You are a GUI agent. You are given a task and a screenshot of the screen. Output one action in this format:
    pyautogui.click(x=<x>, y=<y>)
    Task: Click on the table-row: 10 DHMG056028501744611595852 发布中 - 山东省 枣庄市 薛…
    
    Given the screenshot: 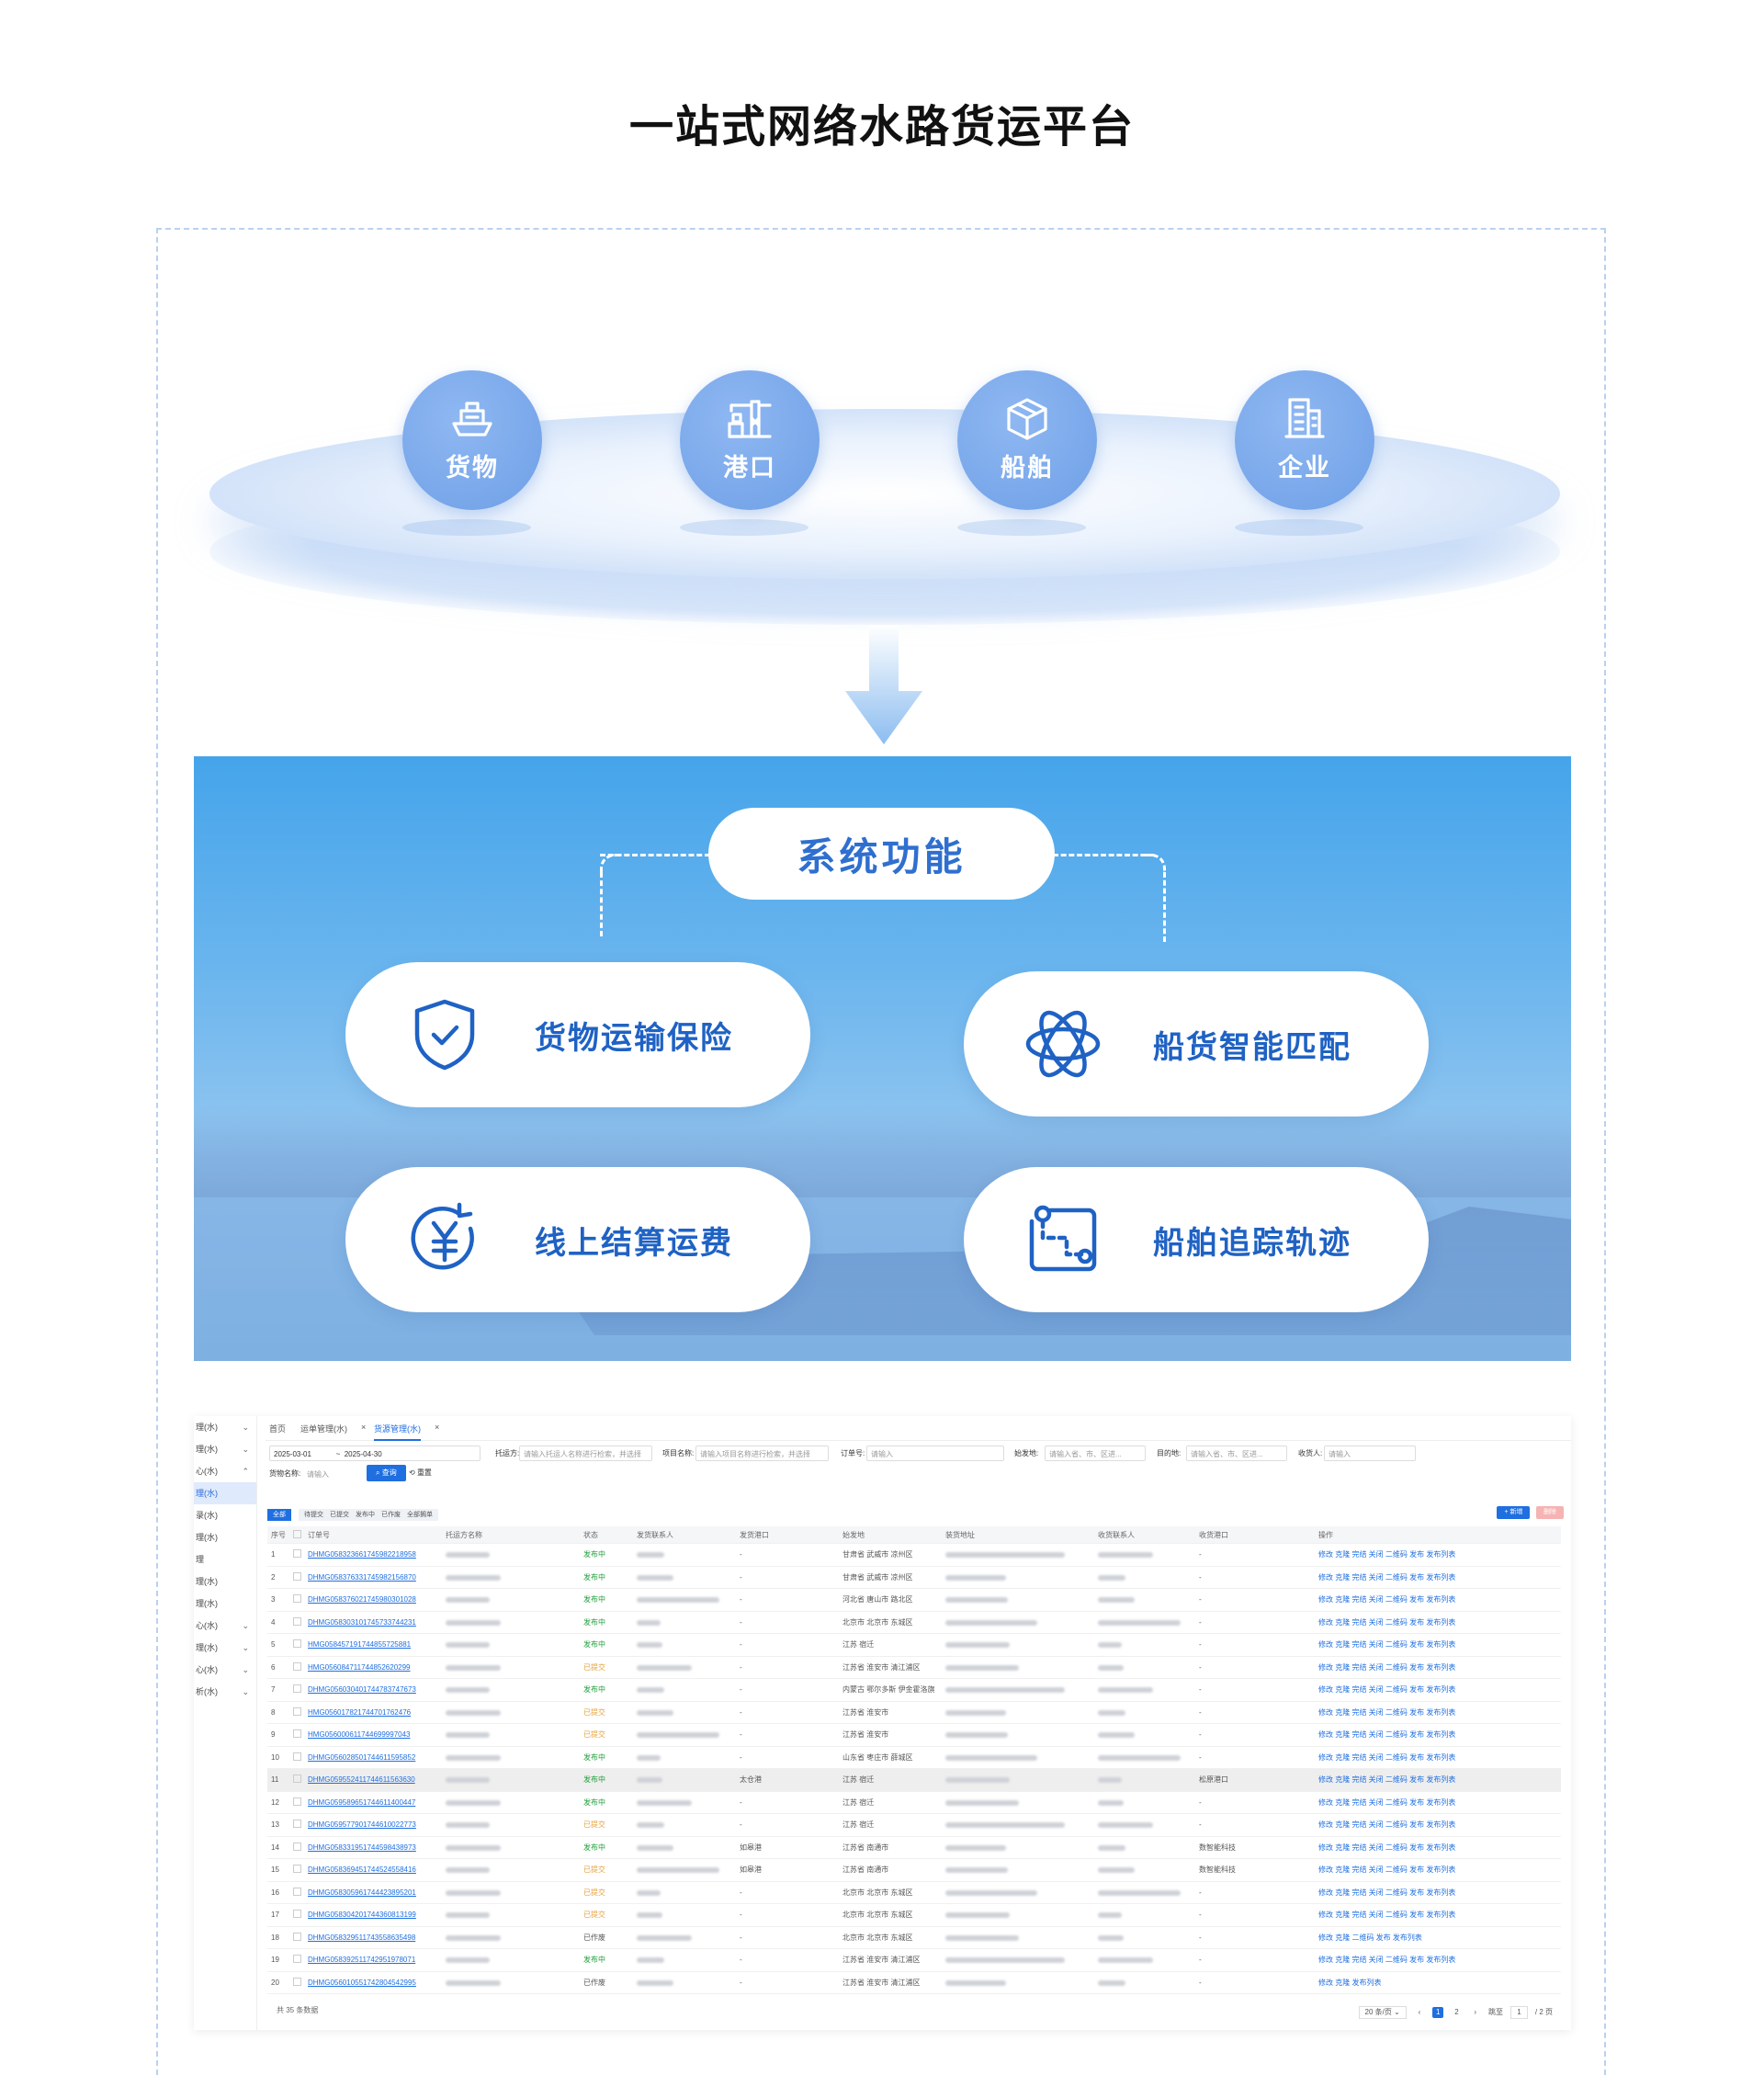 What is the action you would take?
    pyautogui.click(x=914, y=1757)
    